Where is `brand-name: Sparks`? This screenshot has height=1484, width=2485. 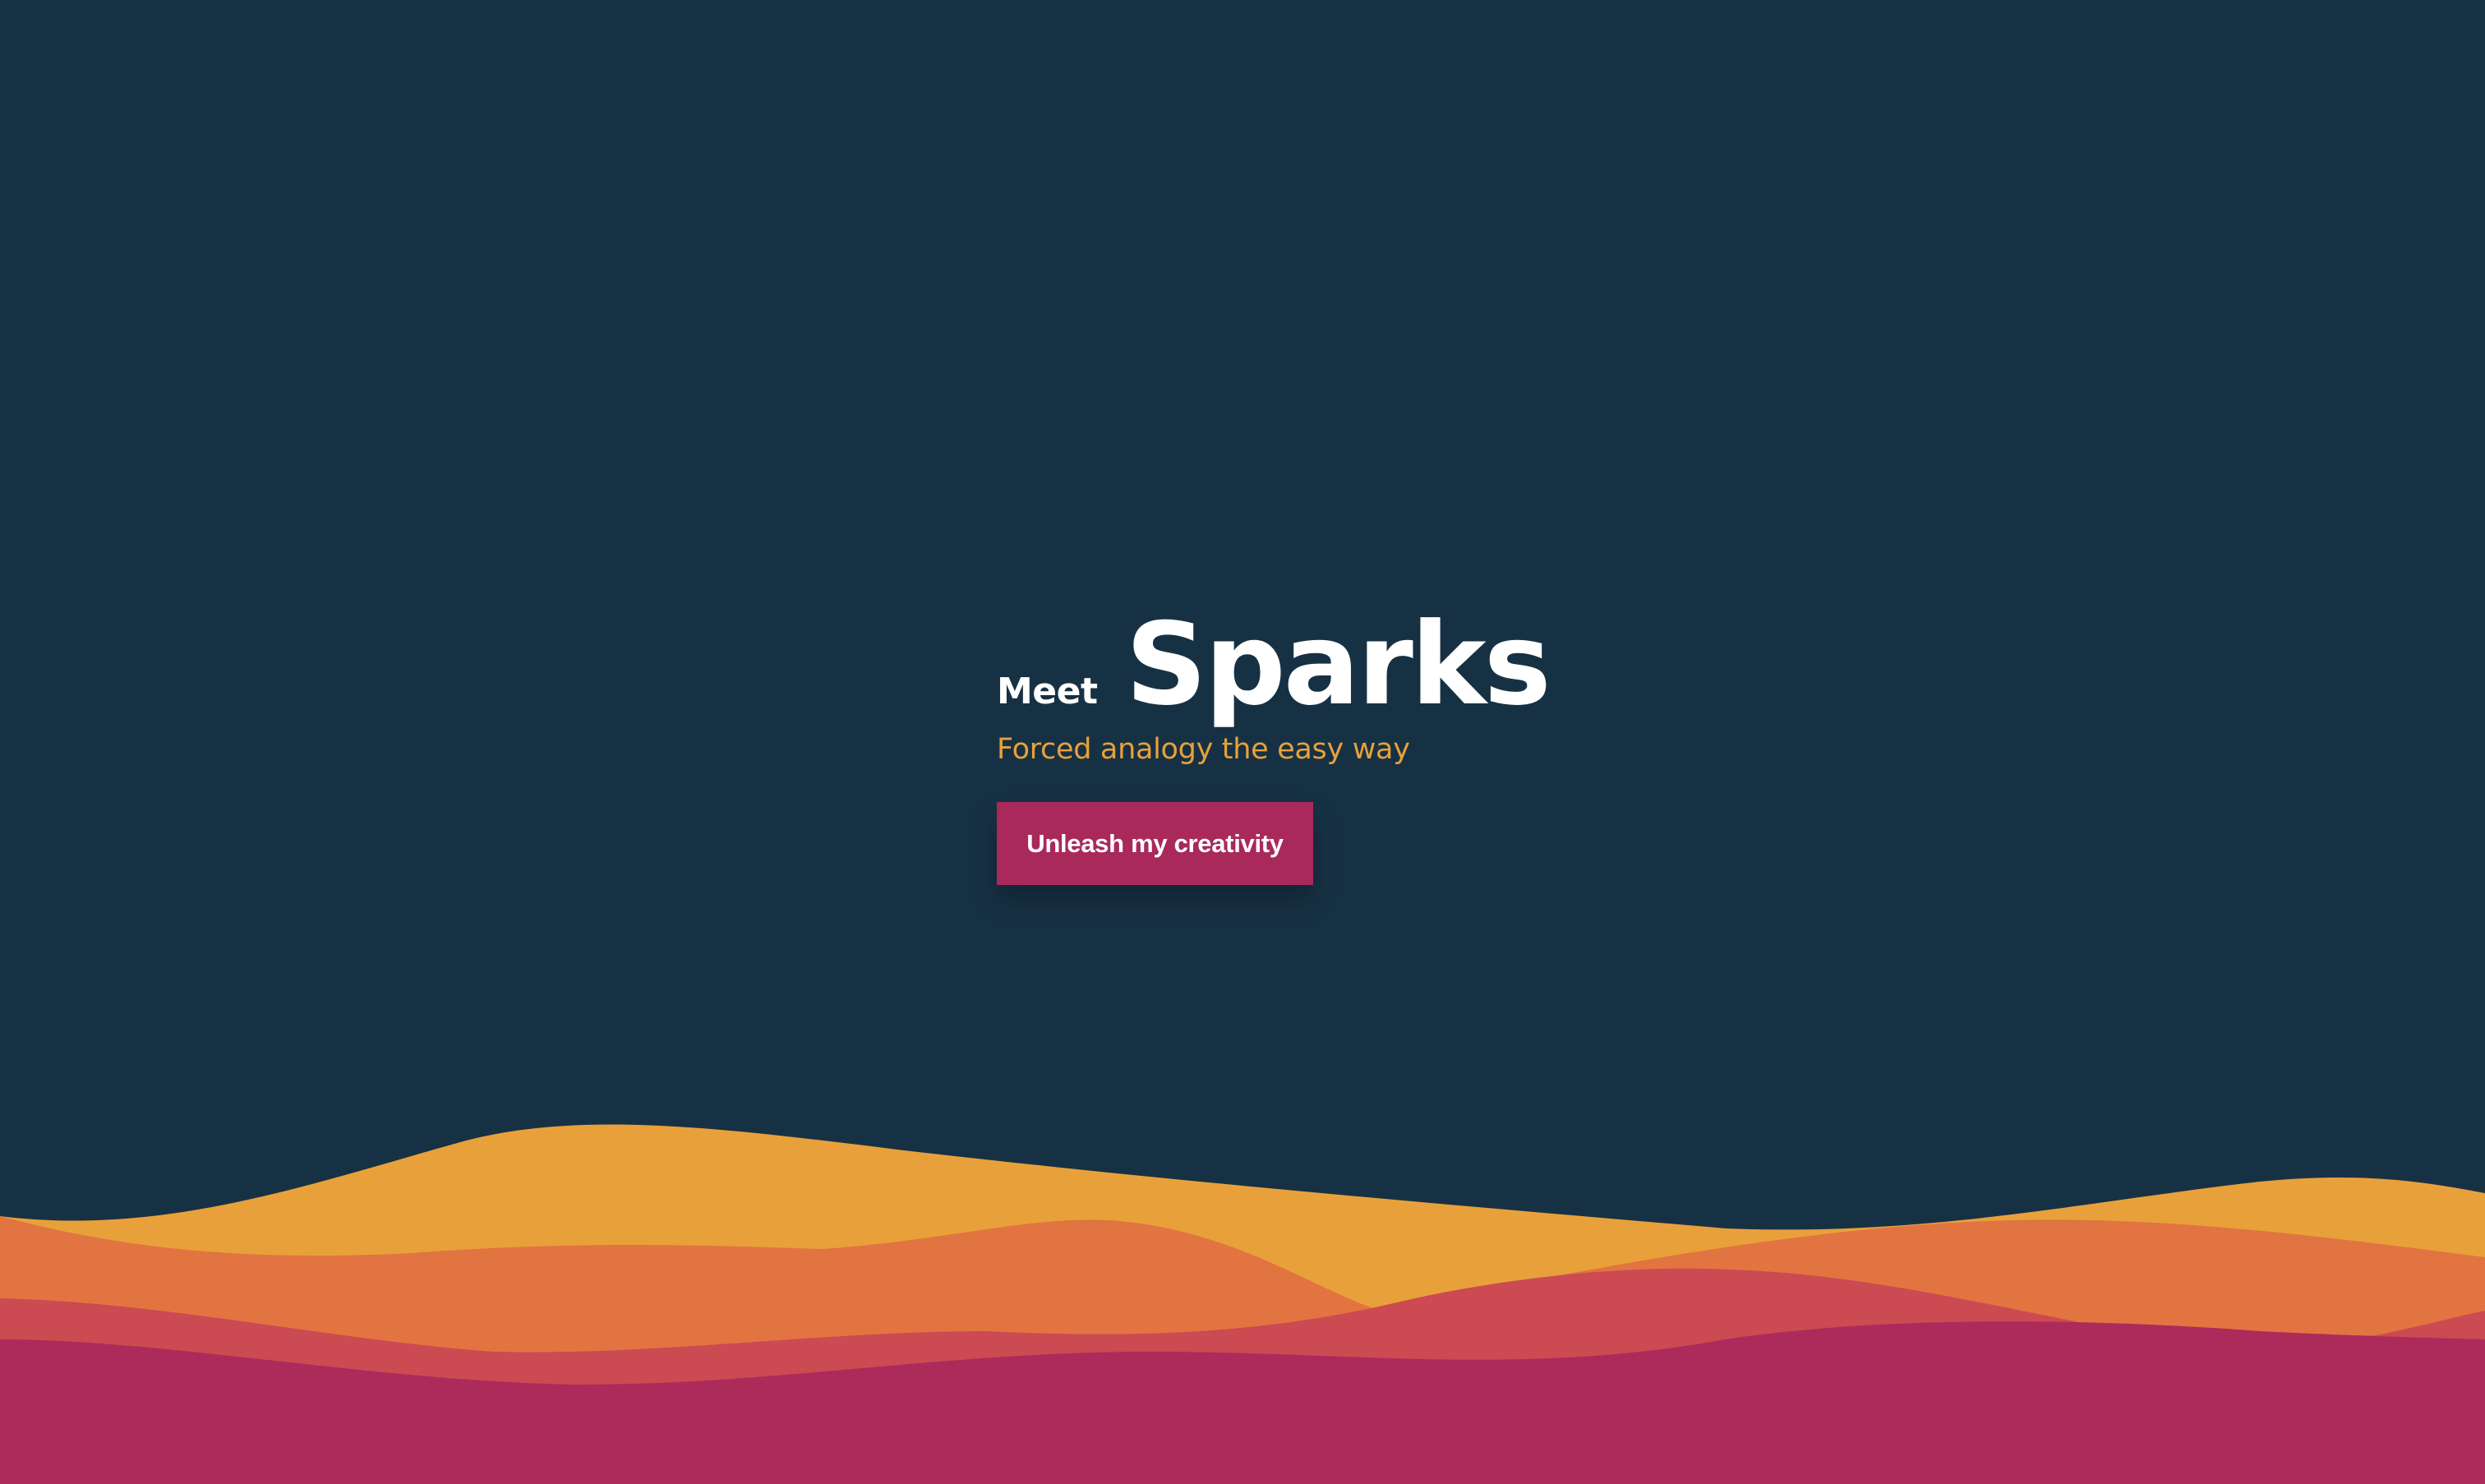 brand-name: Sparks is located at coordinates (1338, 664).